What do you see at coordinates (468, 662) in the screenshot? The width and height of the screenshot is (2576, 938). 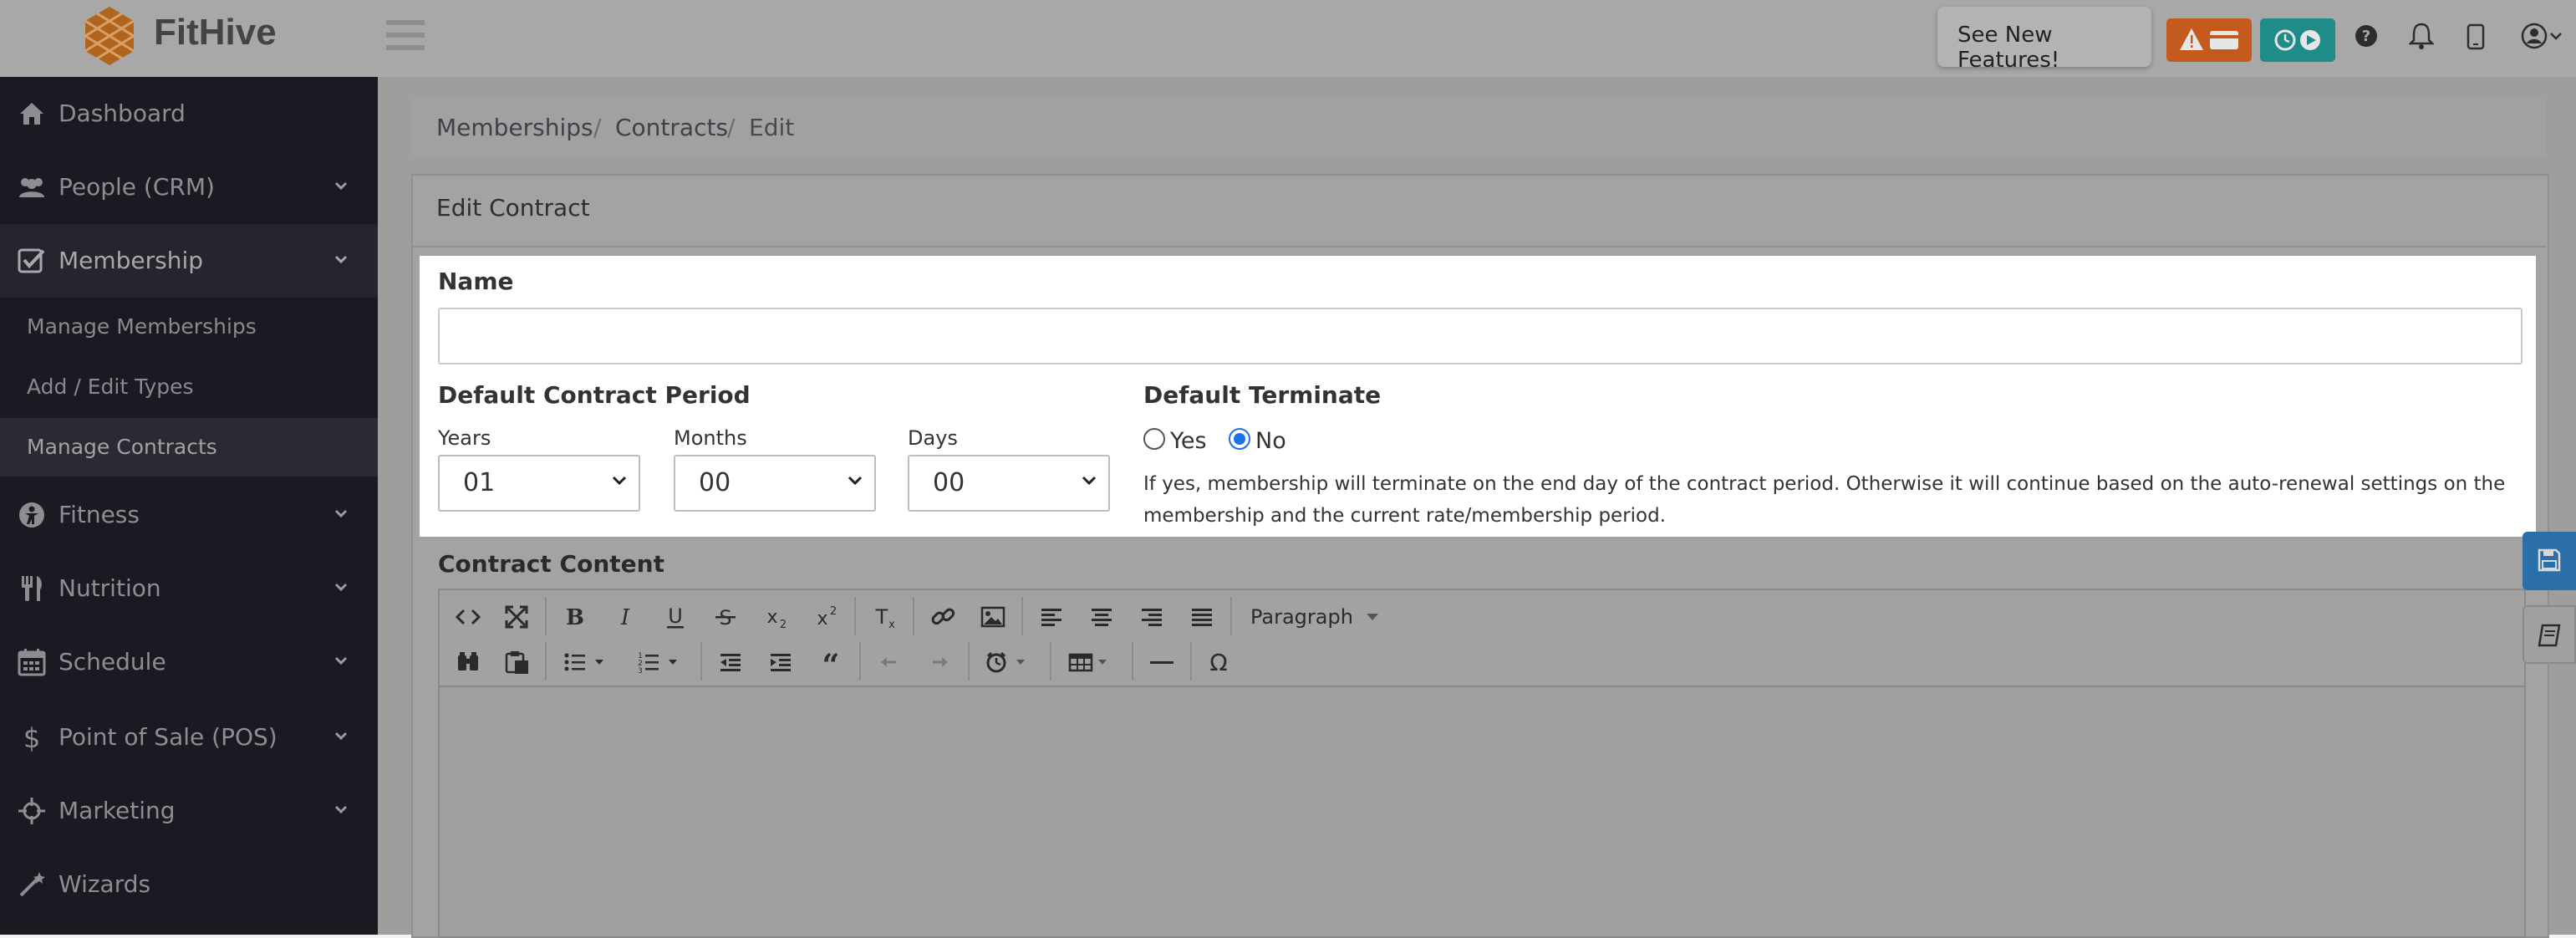 I see `find-replace-button` at bounding box center [468, 662].